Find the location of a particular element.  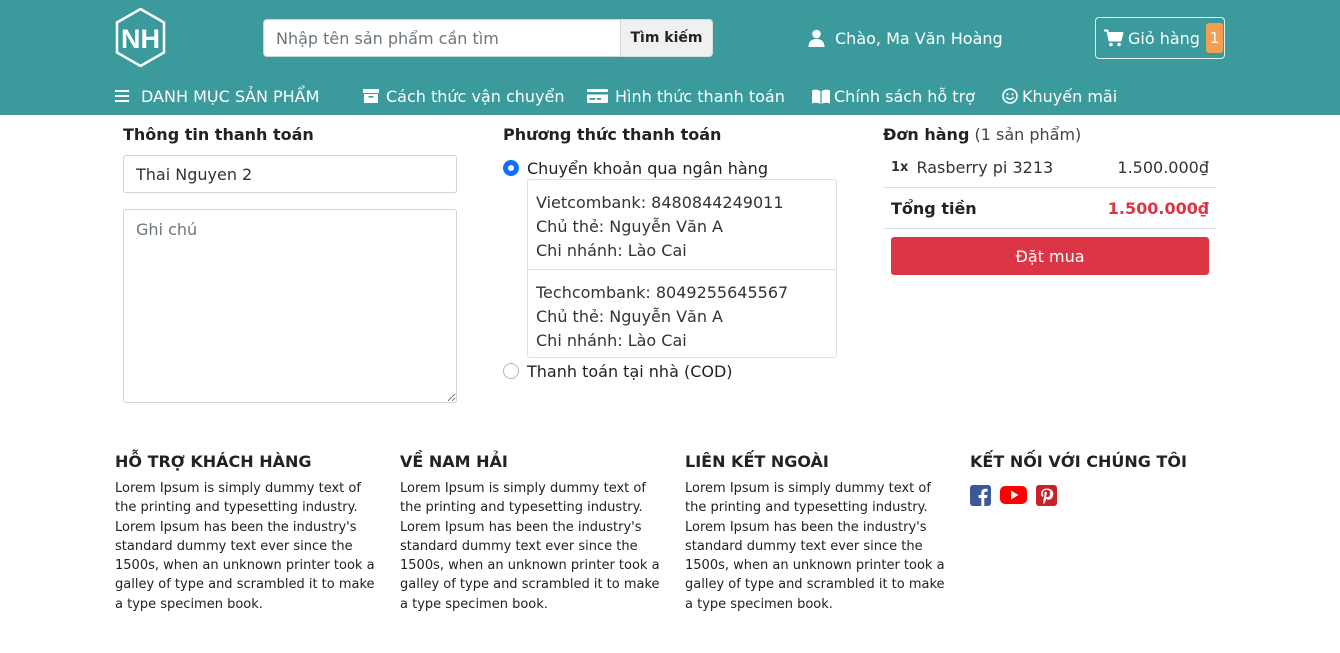

cart-button: Giỏ hàng 1 is located at coordinates (1160, 38).